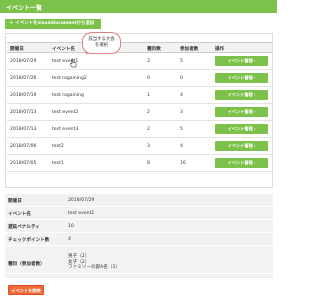 Image resolution: width=320 pixels, height=300 pixels. Describe the element at coordinates (26, 264) in the screenshot. I see `detail-label: 種目（参加者数）` at that location.